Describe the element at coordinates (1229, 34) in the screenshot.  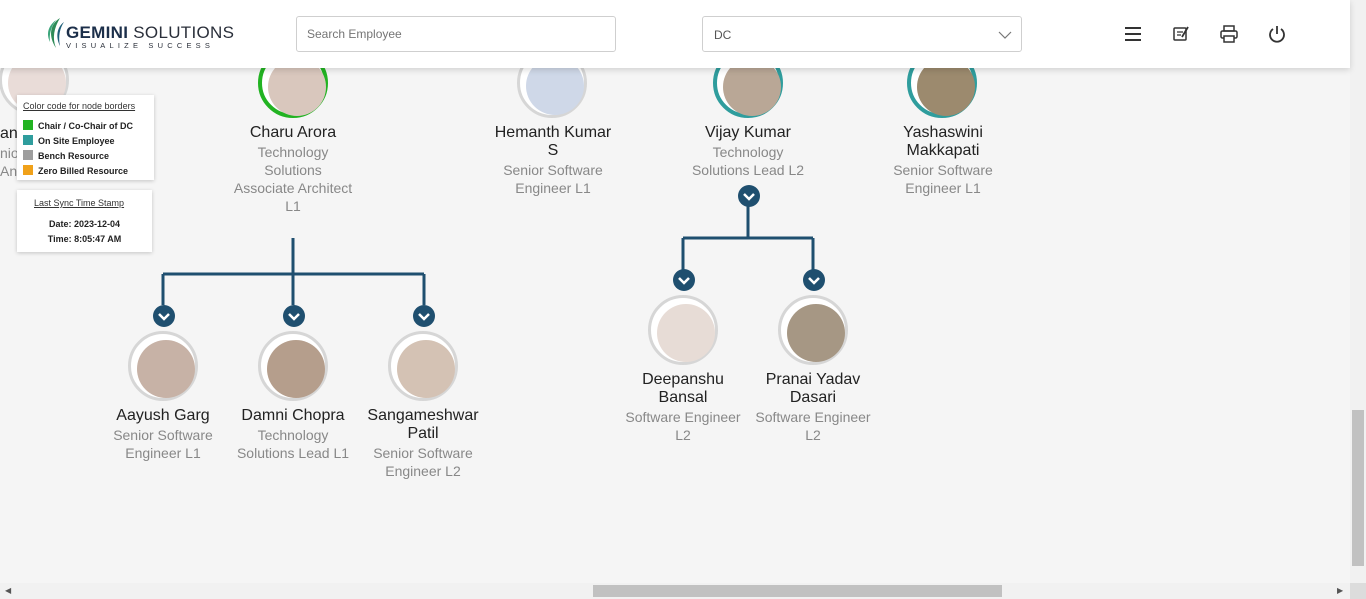
I see `print-icon` at that location.